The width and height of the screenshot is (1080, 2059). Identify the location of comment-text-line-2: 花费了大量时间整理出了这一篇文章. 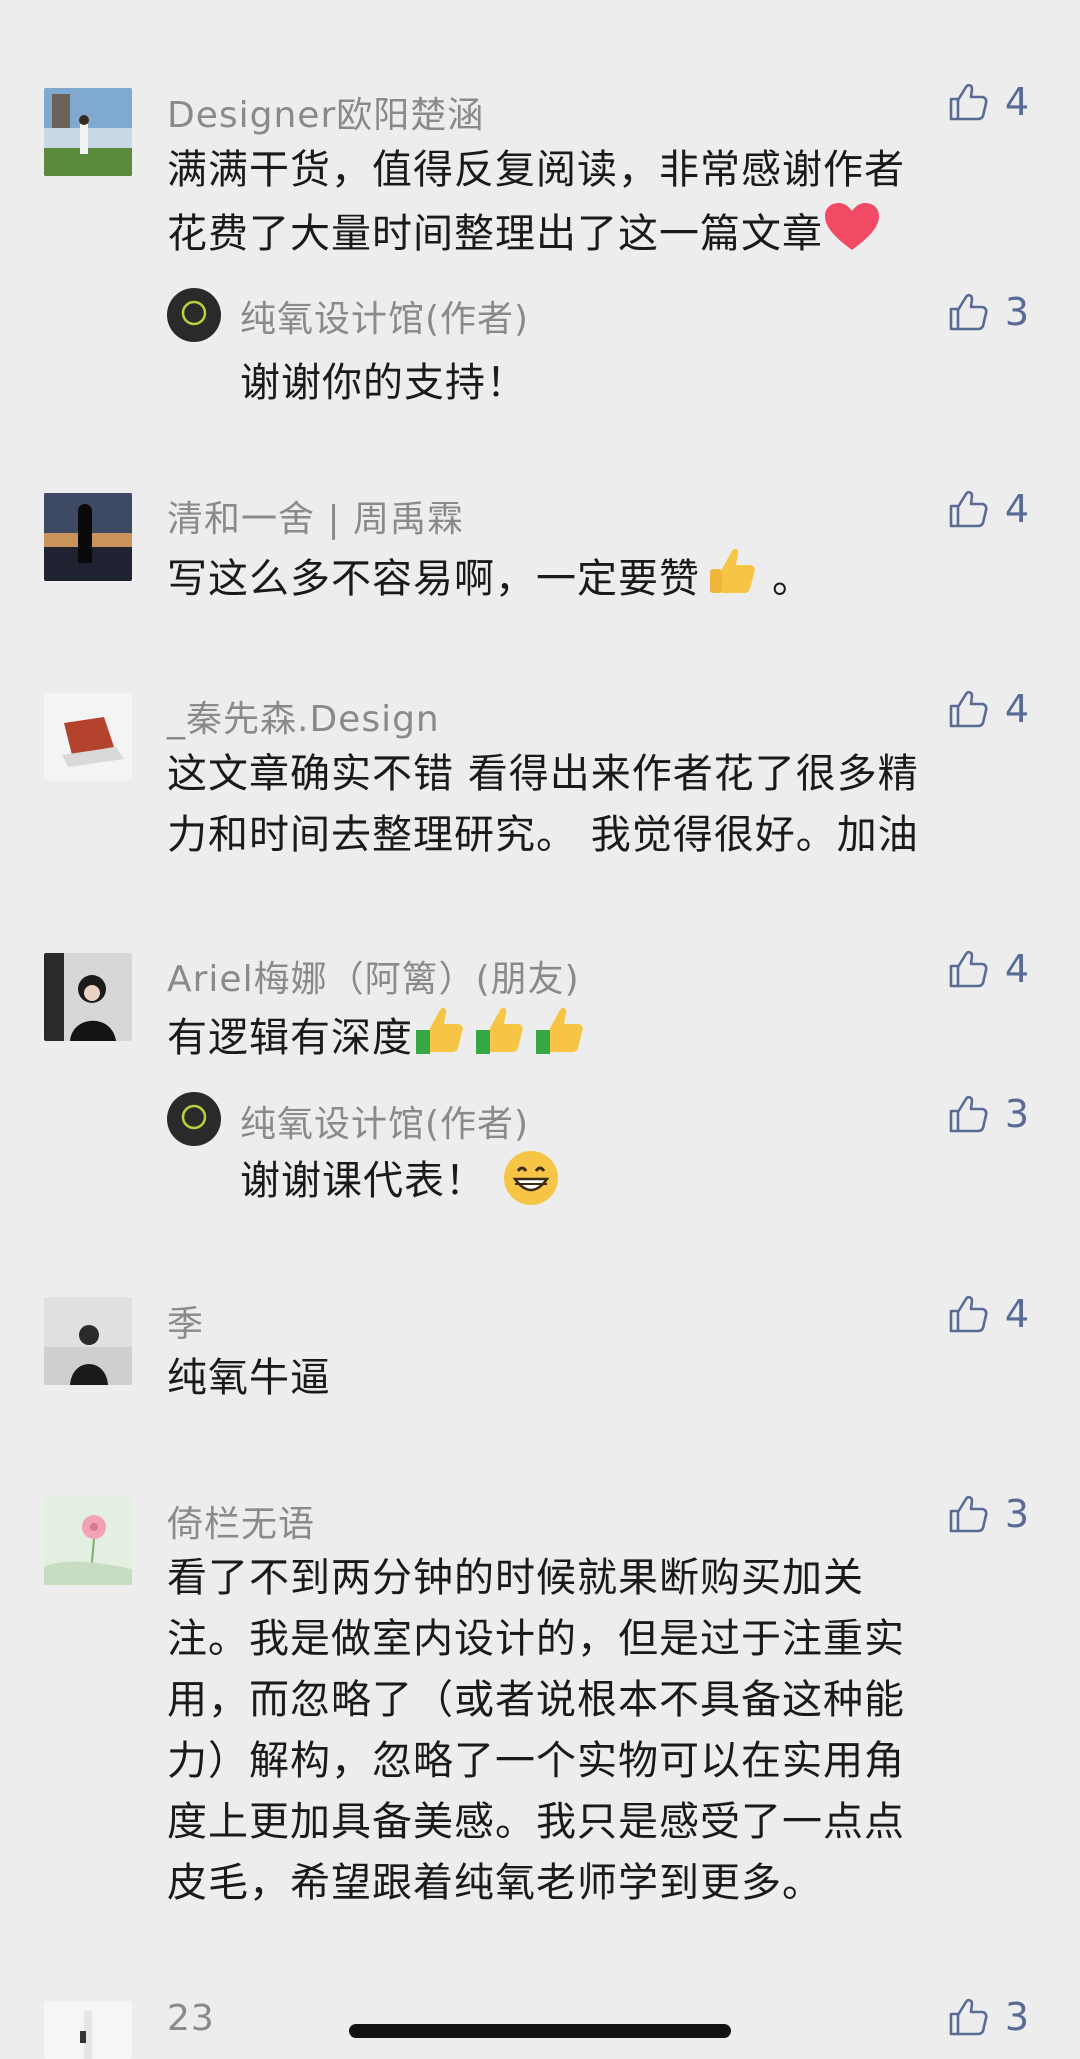
(495, 234).